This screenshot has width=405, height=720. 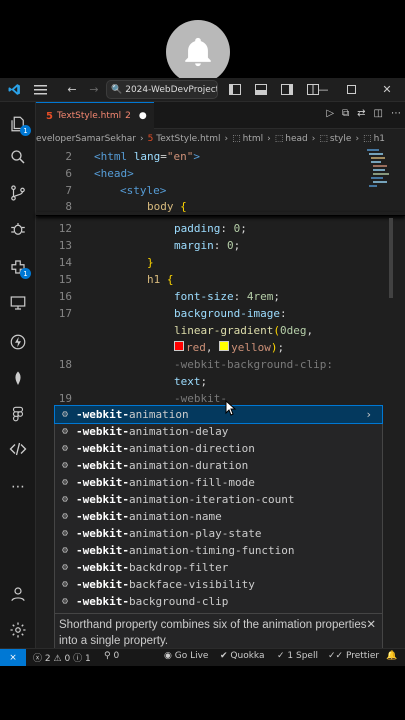 I want to click on selector-icon: ⬚, so click(x=367, y=138).